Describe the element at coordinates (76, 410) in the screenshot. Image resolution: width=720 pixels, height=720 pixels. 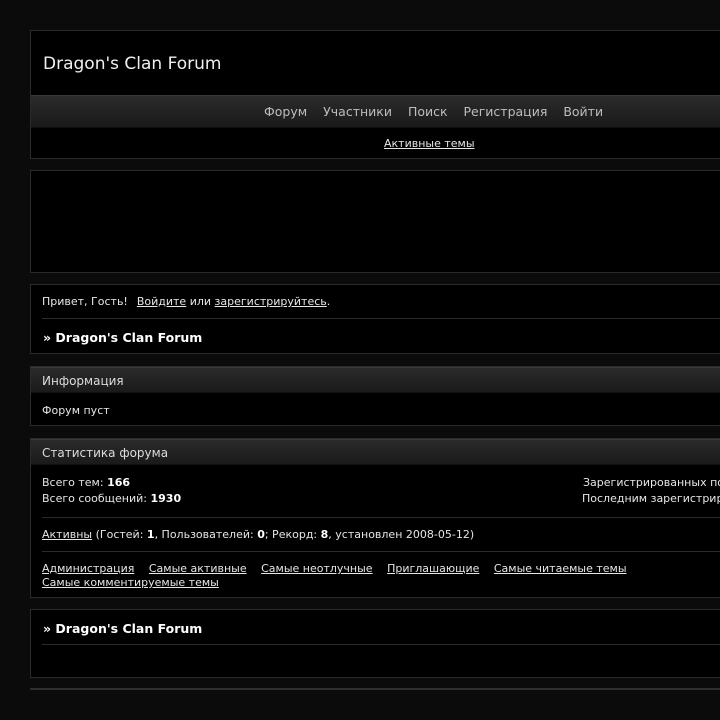
I see `info-text: Форум пуст` at that location.